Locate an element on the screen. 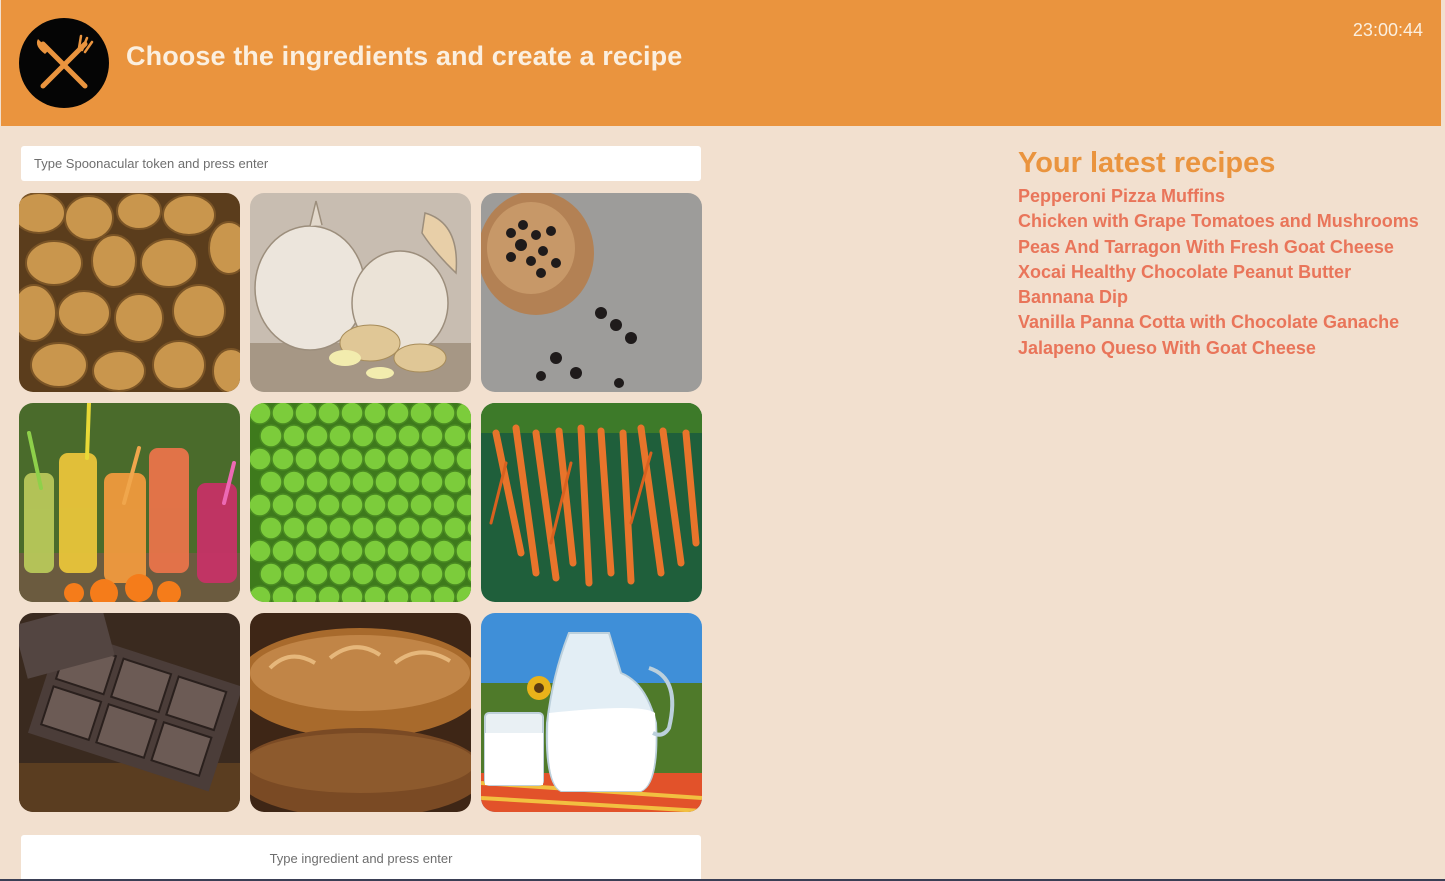  ingredient-tile-garlic is located at coordinates (360, 292).